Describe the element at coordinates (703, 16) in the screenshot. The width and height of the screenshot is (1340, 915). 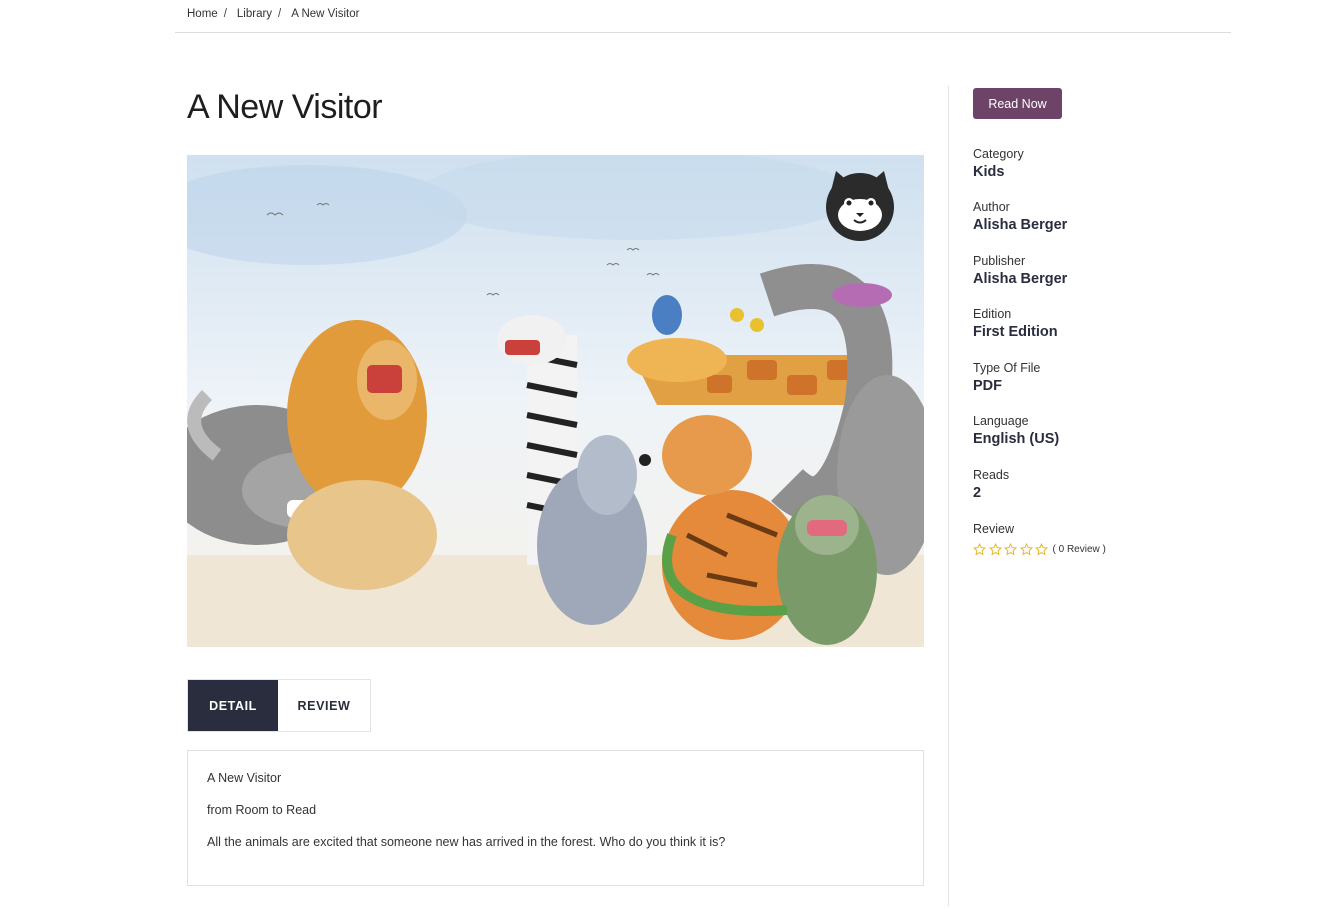
I see `breadcrumb: Home / Library / A New Visitor` at that location.